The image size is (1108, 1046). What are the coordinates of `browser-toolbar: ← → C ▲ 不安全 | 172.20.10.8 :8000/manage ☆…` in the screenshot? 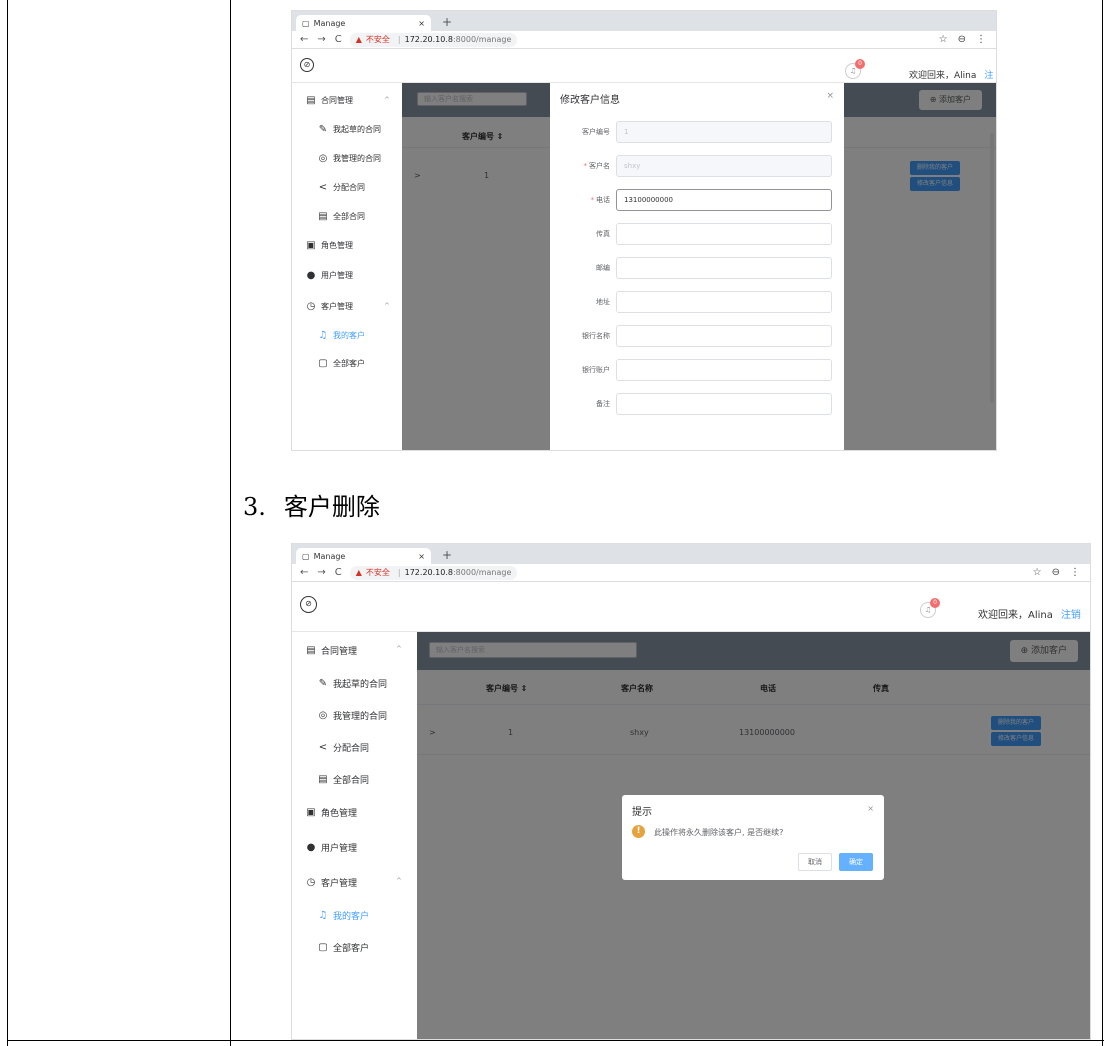 It's located at (644, 40).